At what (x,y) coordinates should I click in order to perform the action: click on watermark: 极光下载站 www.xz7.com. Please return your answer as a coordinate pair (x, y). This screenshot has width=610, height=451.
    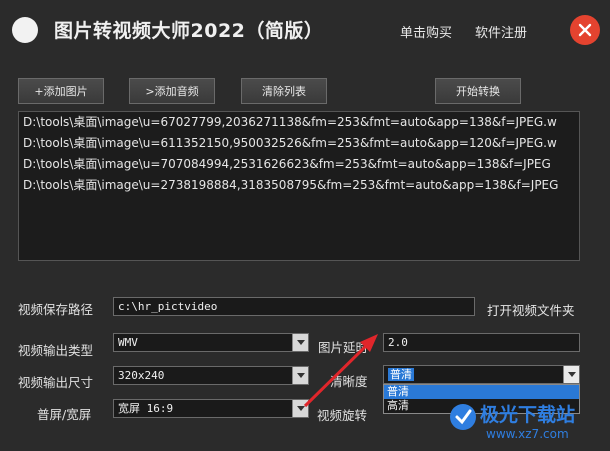
    Looking at the image, I should click on (523, 422).